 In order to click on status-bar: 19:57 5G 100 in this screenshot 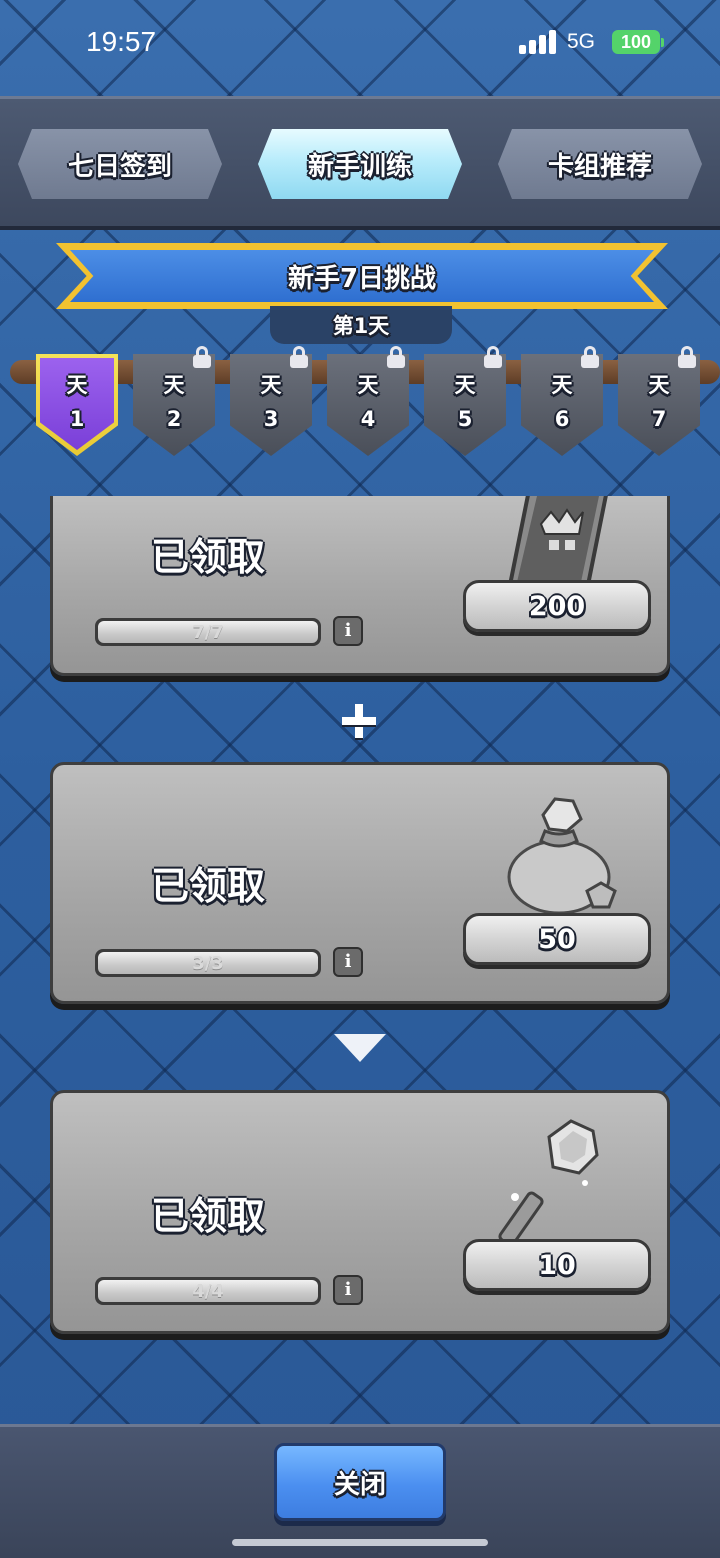, I will do `click(360, 45)`.